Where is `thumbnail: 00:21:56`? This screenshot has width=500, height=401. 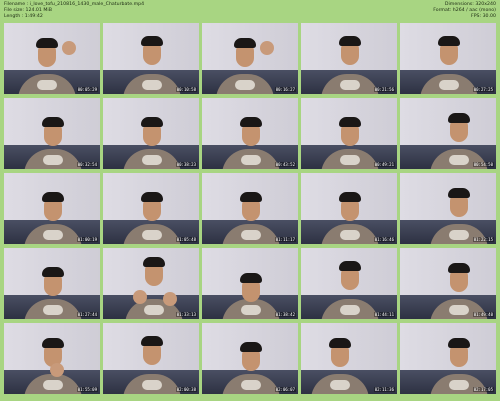 thumbnail: 00:21:56 is located at coordinates (349, 58).